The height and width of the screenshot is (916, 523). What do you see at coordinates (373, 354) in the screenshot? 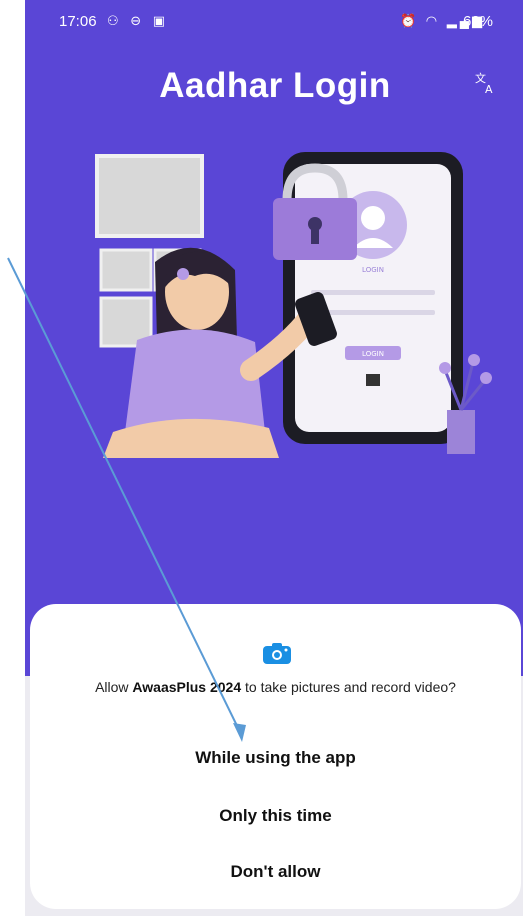
I see `illustration-button-label: LOGIN` at bounding box center [373, 354].